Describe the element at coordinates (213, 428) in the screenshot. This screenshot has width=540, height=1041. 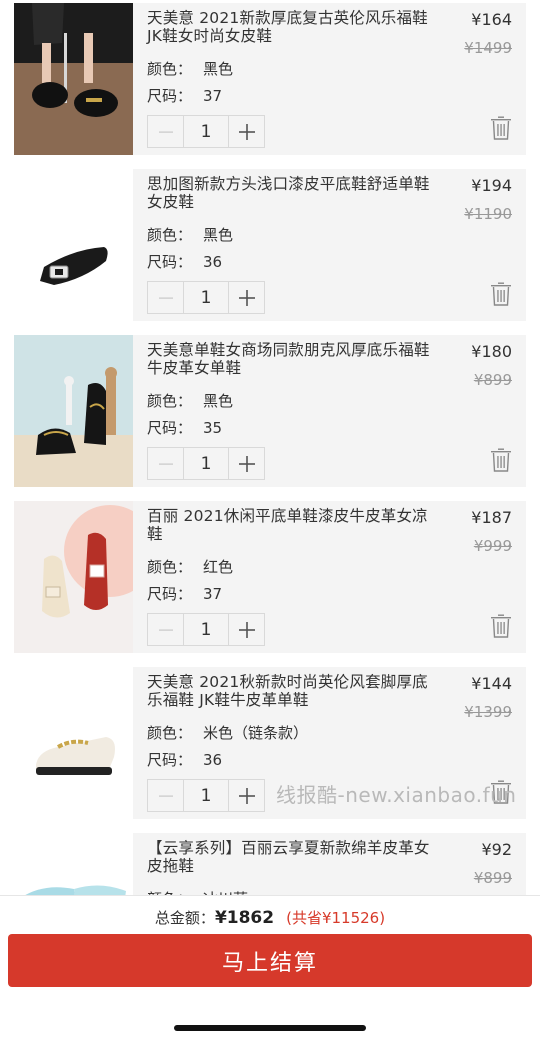
I see `size-value: 35` at that location.